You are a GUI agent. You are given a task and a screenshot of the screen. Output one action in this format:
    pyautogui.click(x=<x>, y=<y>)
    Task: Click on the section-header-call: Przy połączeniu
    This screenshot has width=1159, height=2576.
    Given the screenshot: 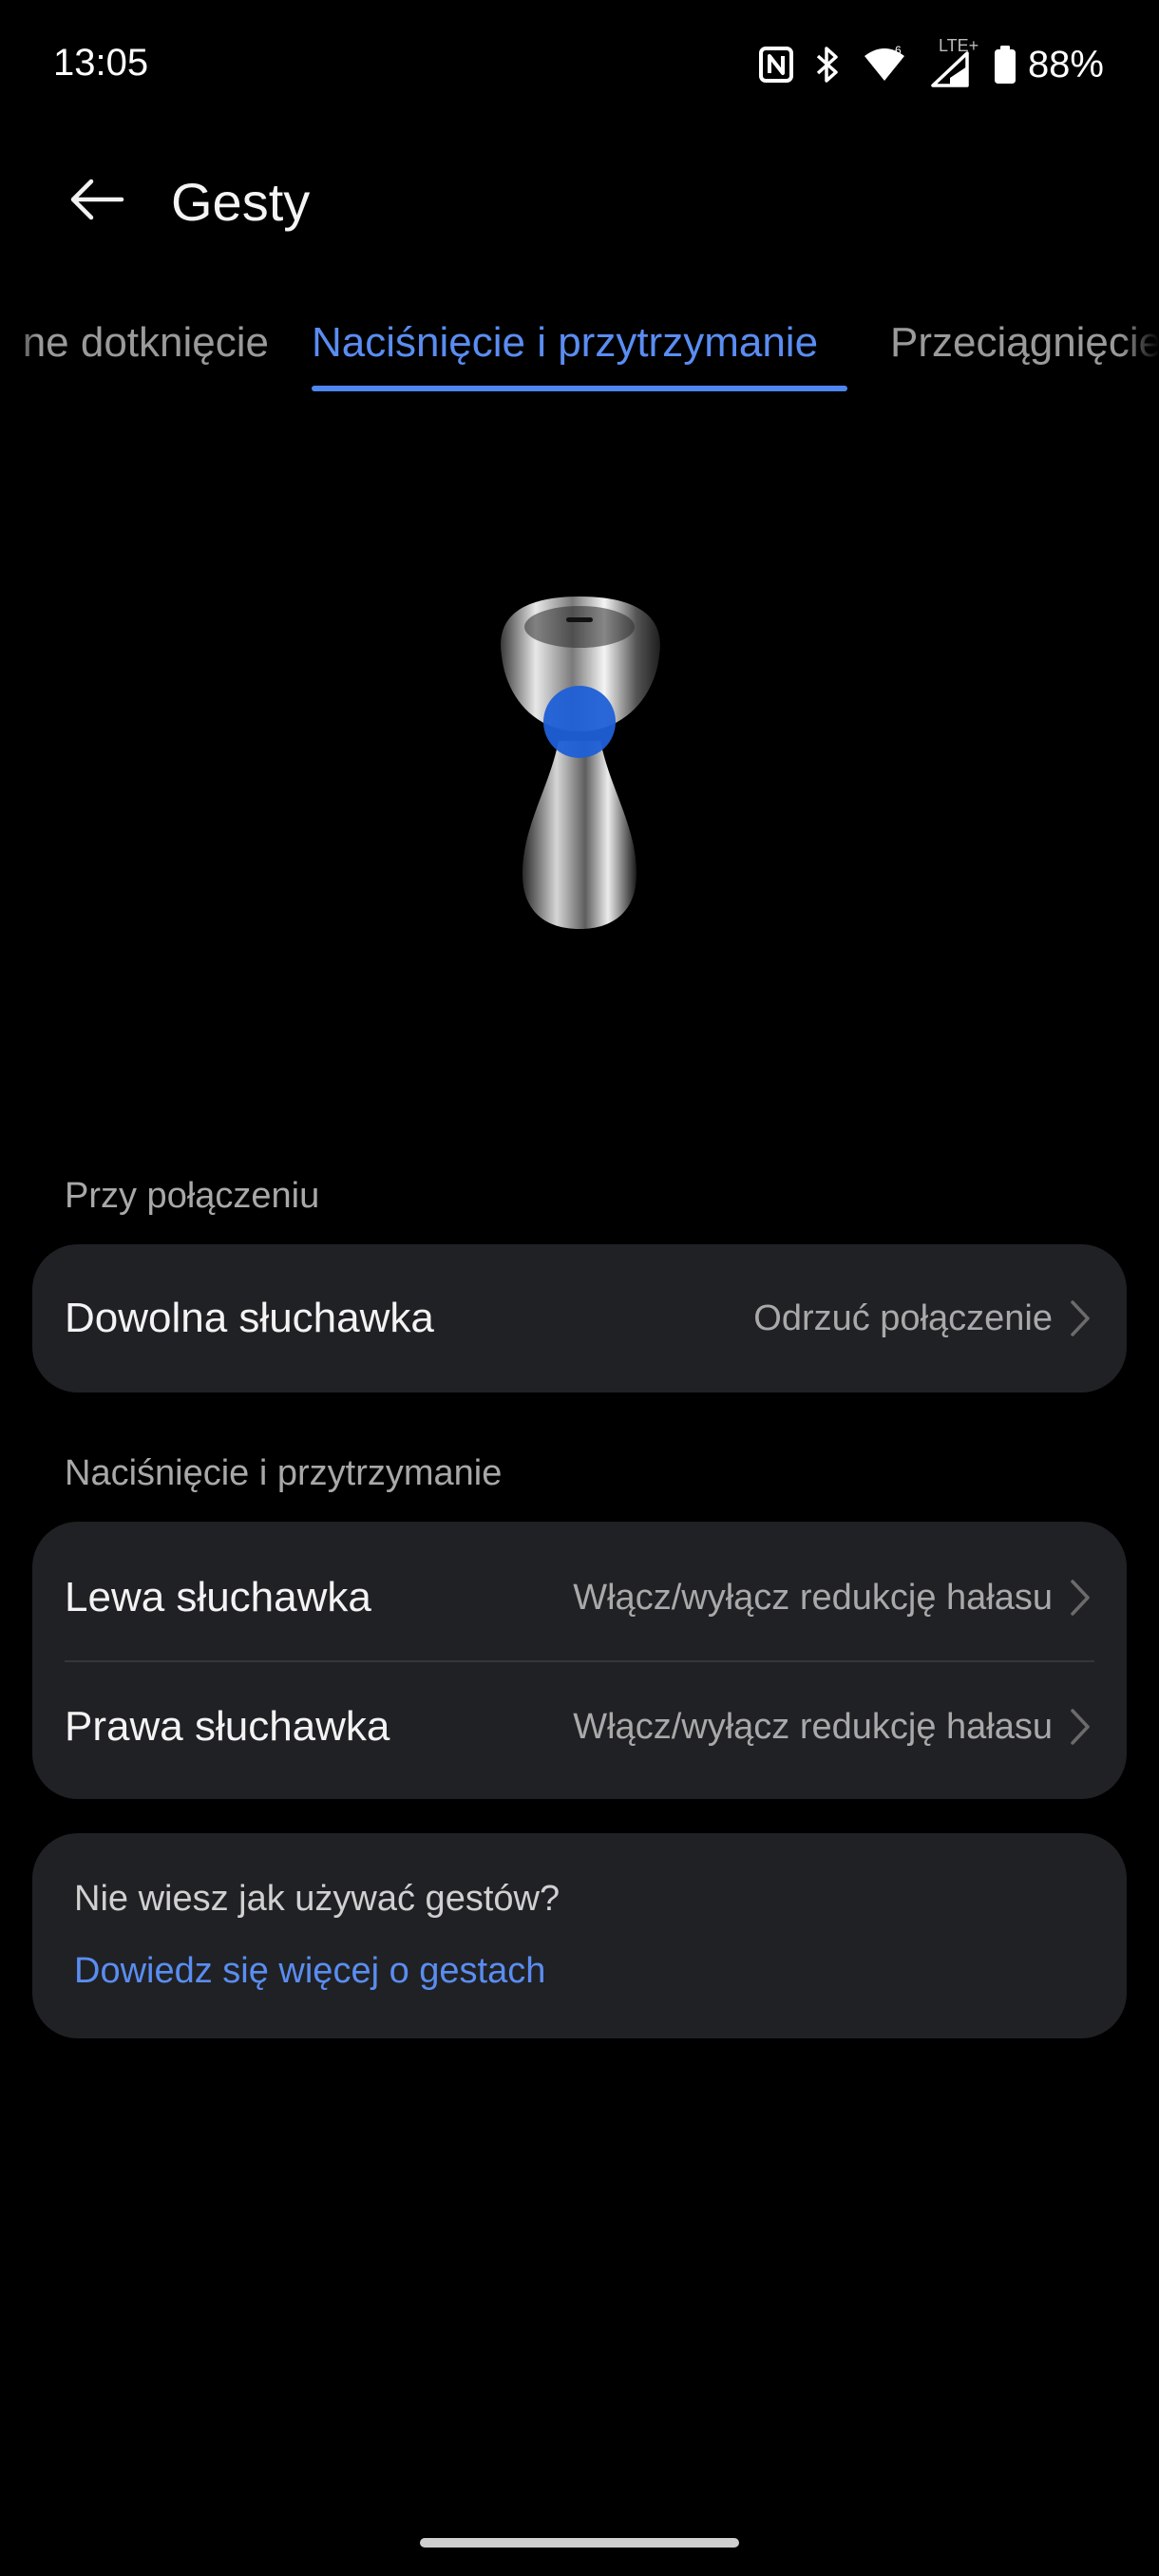 What is the action you would take?
    pyautogui.click(x=192, y=1196)
    